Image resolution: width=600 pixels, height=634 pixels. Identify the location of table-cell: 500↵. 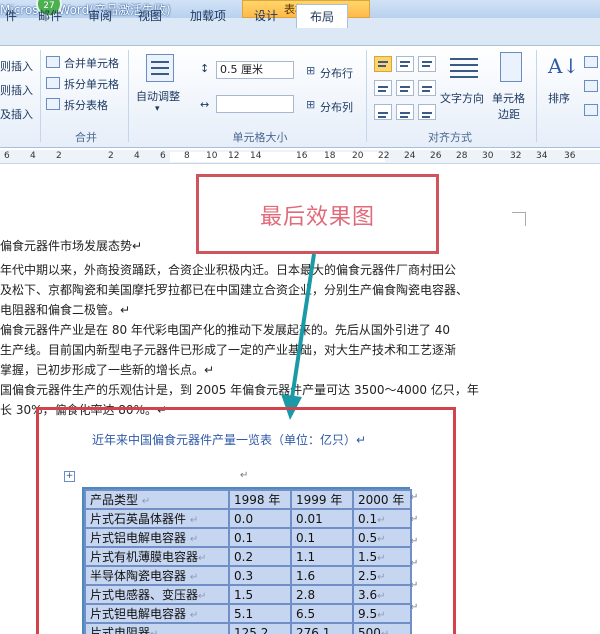
(382, 628).